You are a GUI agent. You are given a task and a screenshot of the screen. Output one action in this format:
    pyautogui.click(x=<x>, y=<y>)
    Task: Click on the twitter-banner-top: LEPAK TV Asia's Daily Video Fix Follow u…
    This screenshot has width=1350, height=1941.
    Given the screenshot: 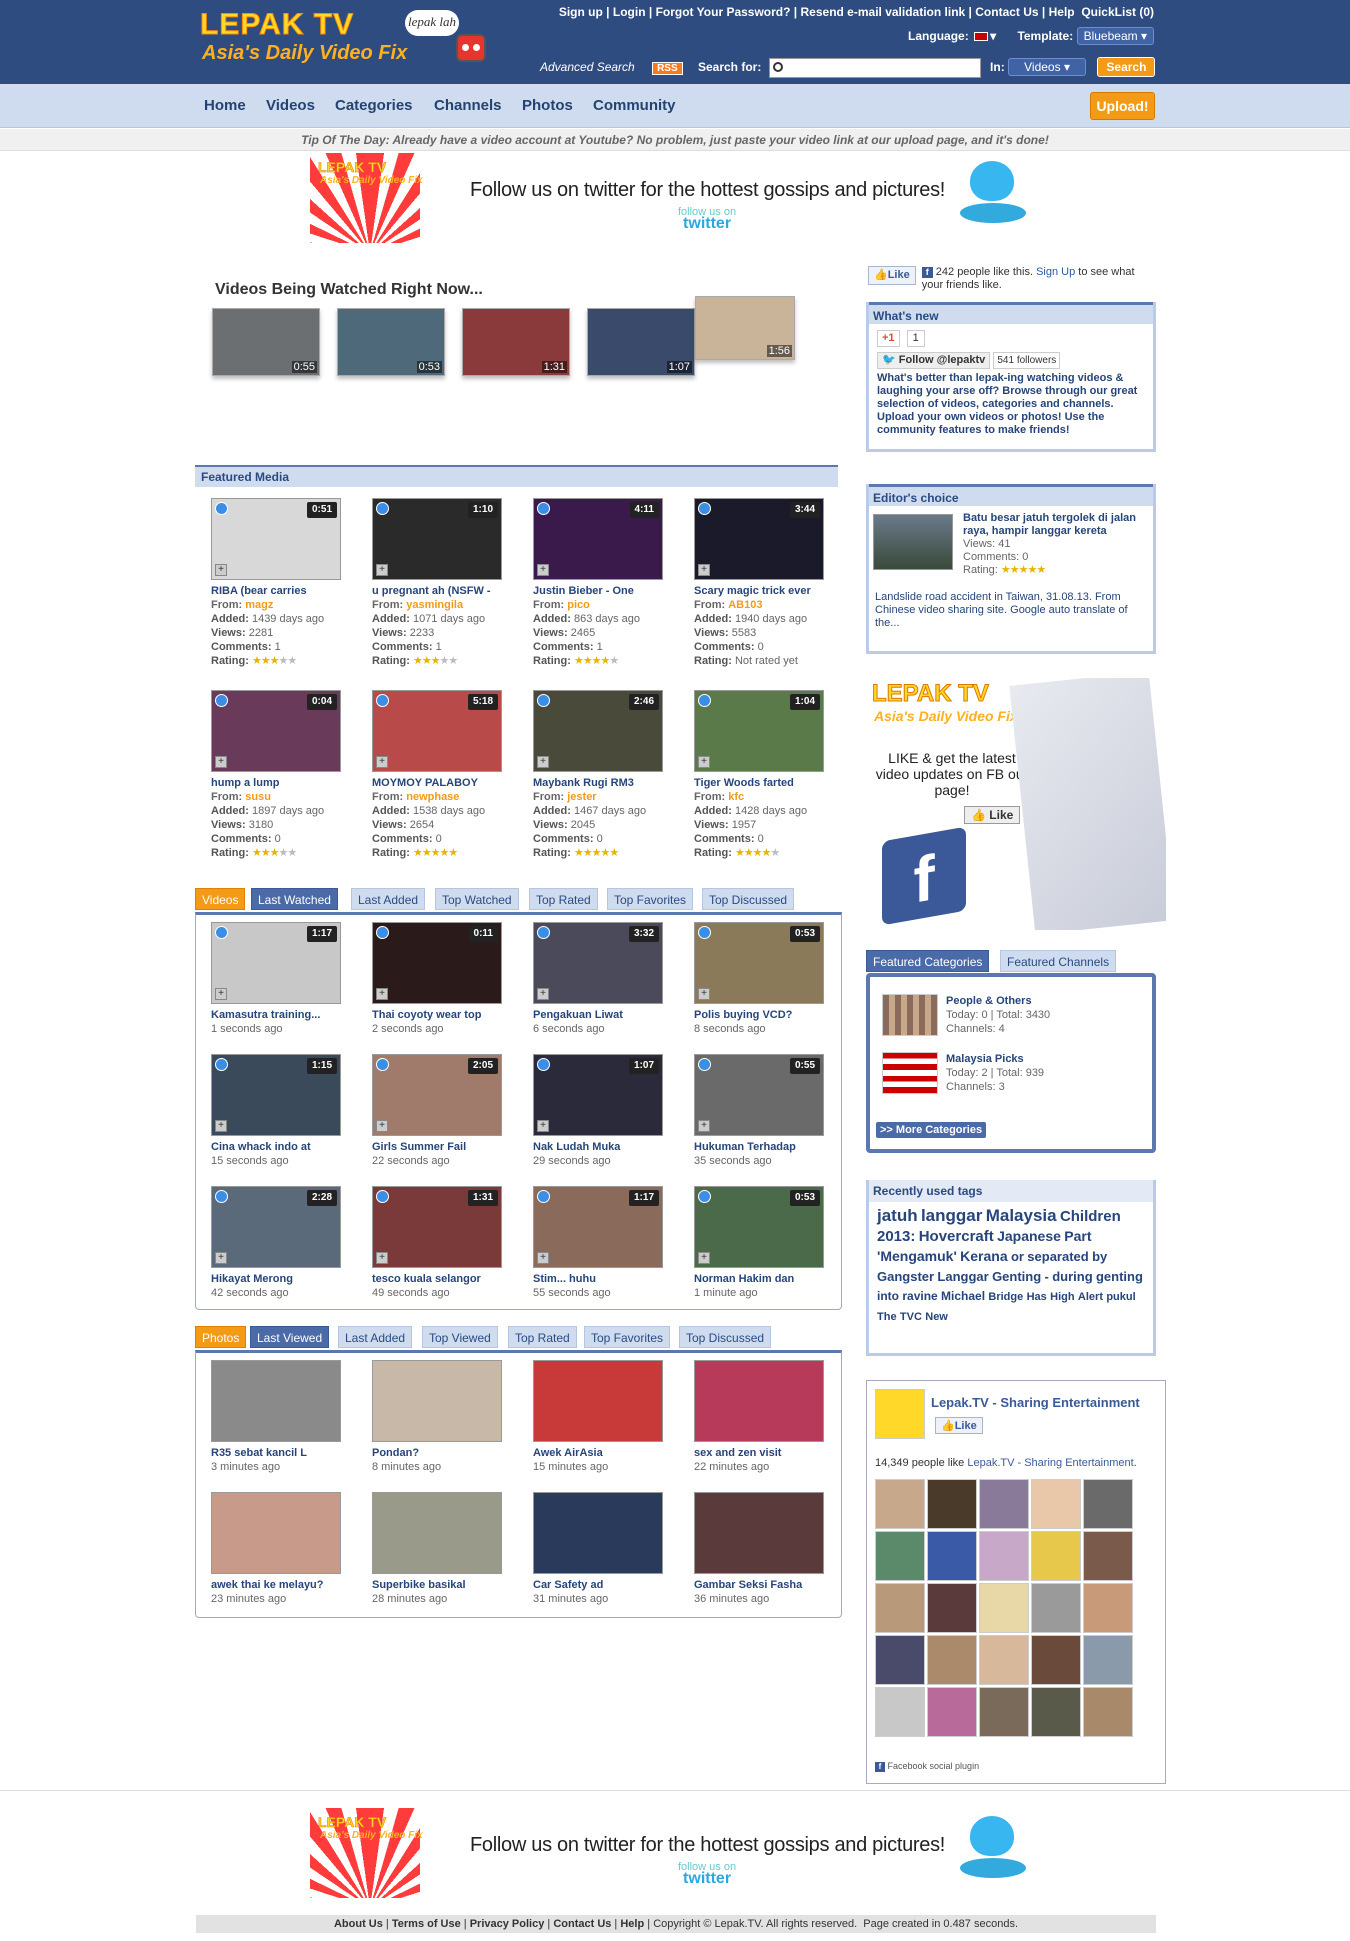 What is the action you would take?
    pyautogui.click(x=674, y=198)
    